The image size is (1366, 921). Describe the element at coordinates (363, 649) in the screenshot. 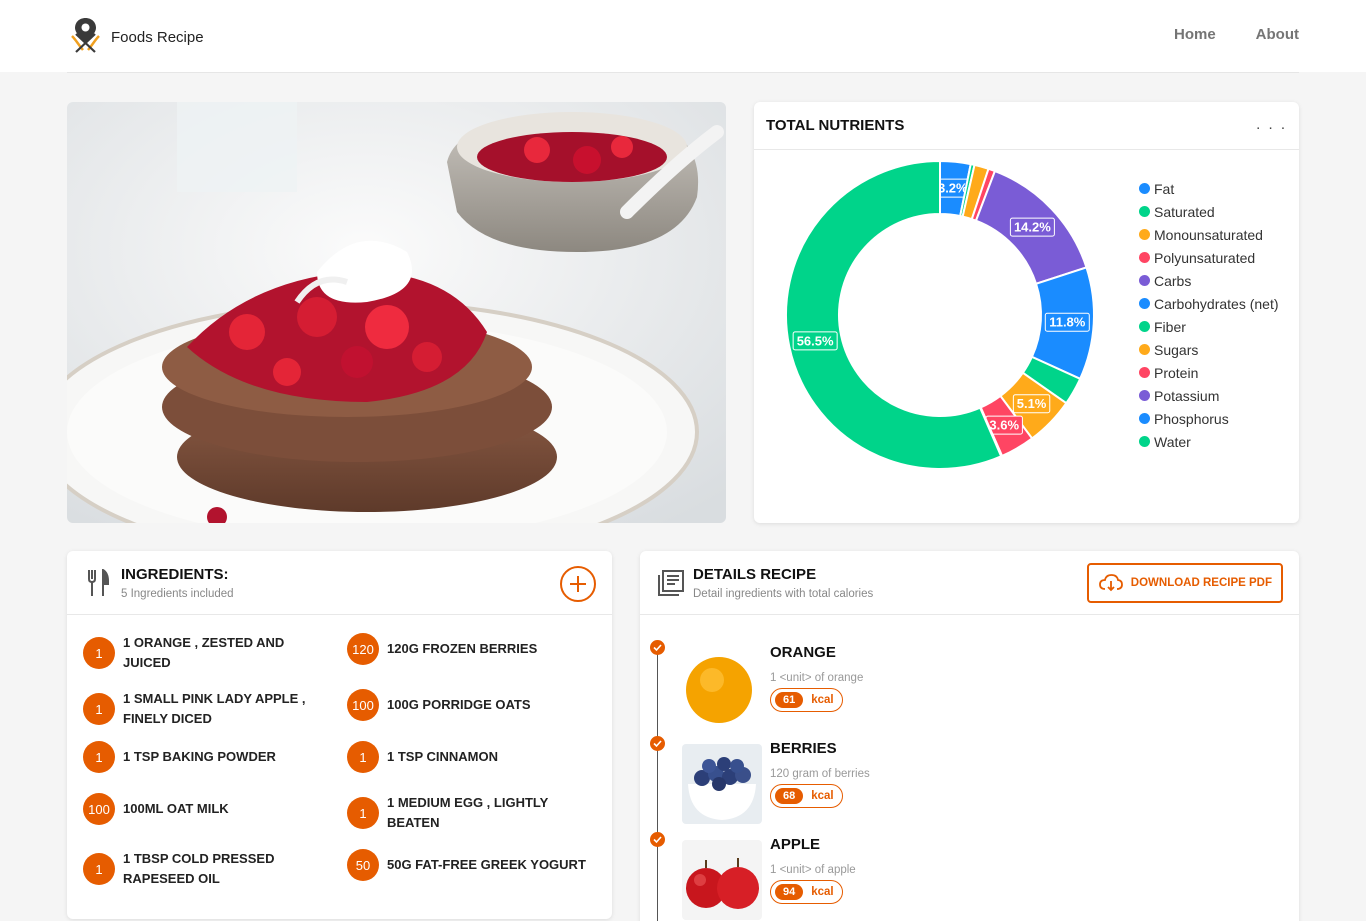

I see `ingredient-qty-badge: 120` at that location.